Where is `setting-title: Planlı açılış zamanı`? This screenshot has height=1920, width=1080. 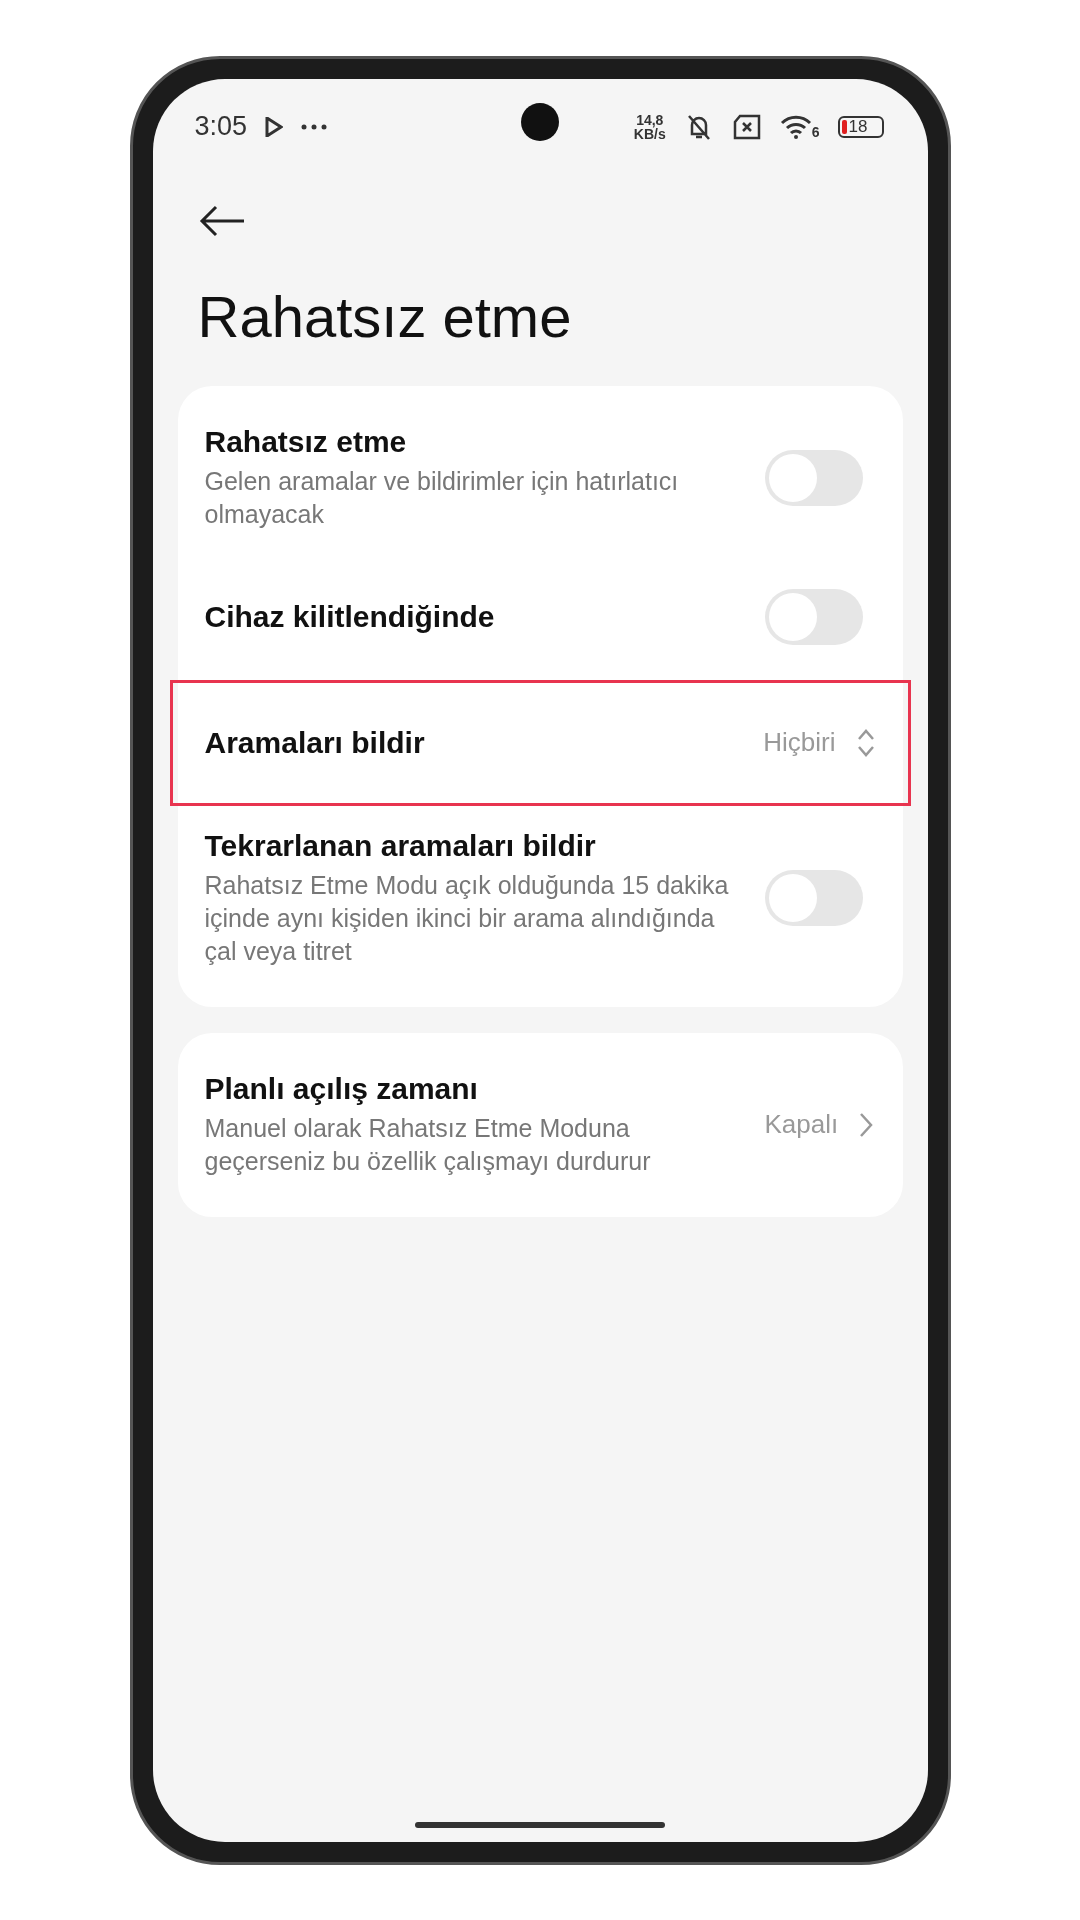 setting-title: Planlı açılış zamanı is located at coordinates (341, 1088).